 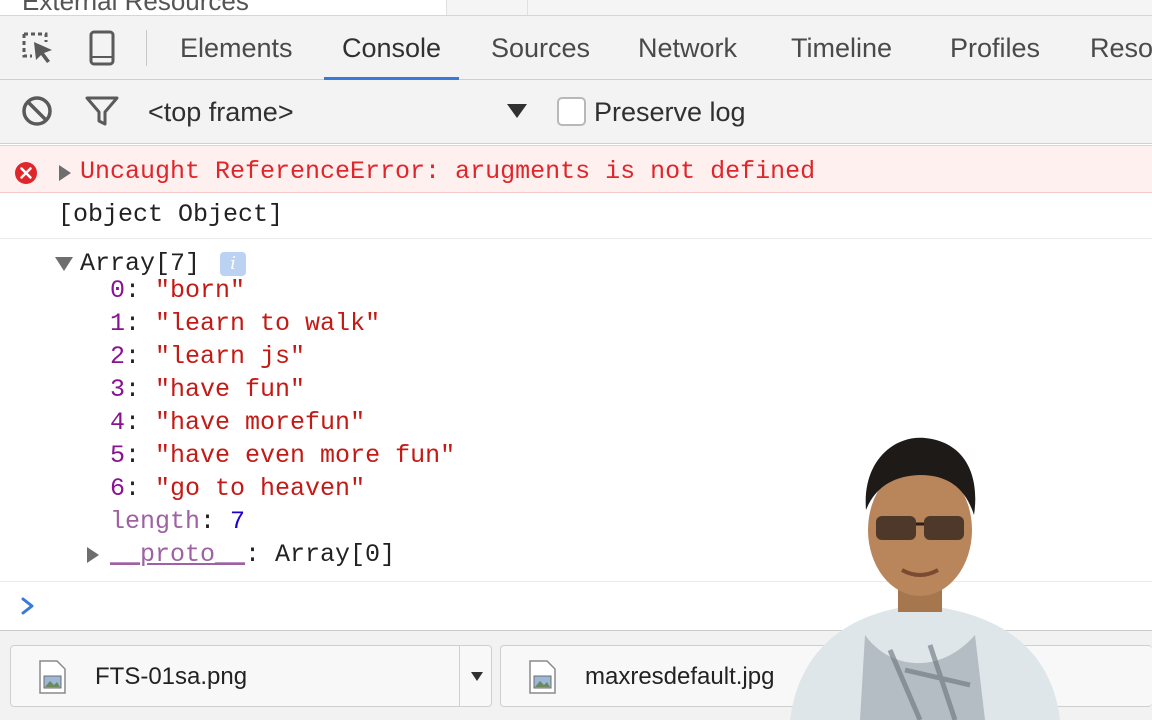 I want to click on array-entry: 4: "have morefun", so click(x=238, y=422).